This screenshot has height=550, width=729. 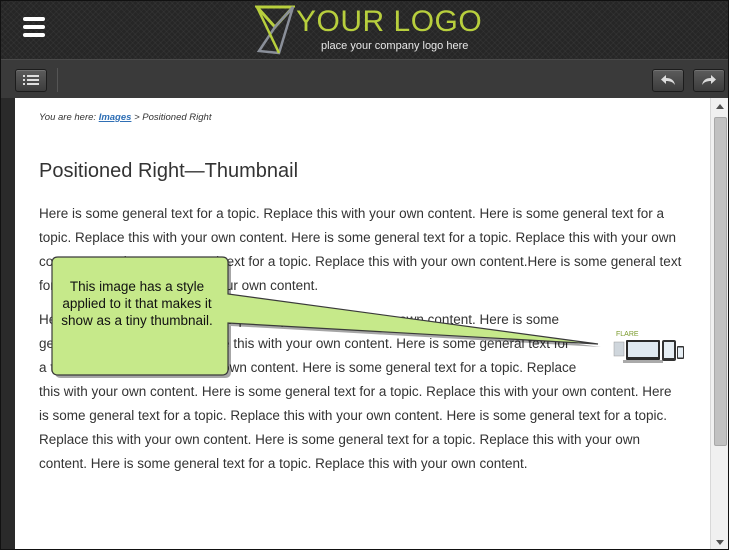 I want to click on logo-mark-icon, so click(x=275, y=30).